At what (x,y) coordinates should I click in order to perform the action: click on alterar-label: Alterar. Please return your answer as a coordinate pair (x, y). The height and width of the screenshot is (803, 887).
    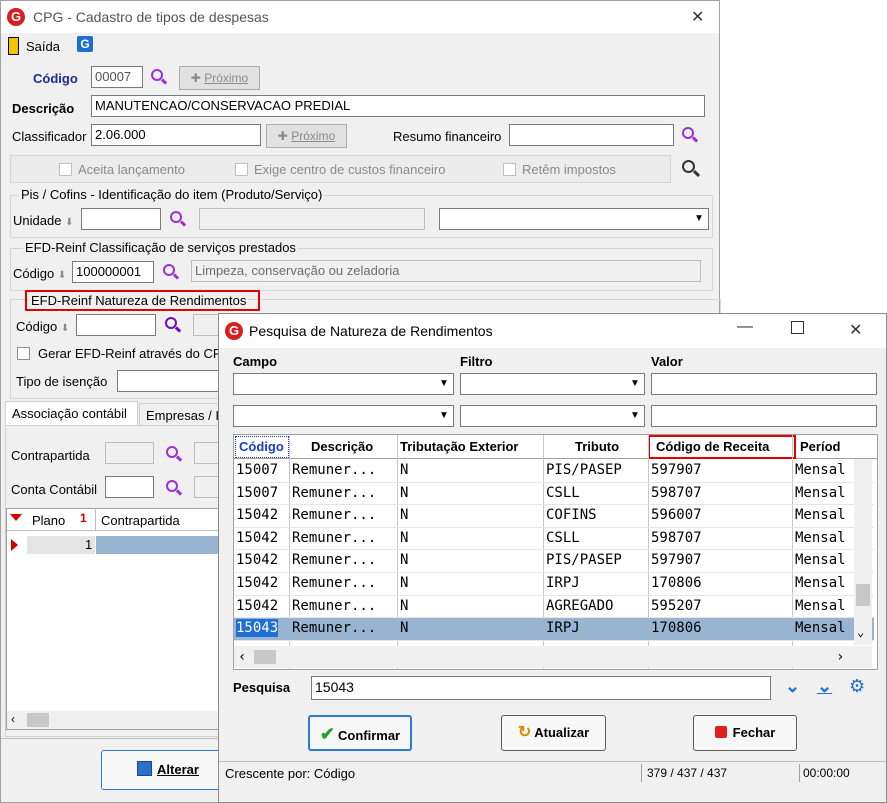
    Looking at the image, I should click on (178, 769).